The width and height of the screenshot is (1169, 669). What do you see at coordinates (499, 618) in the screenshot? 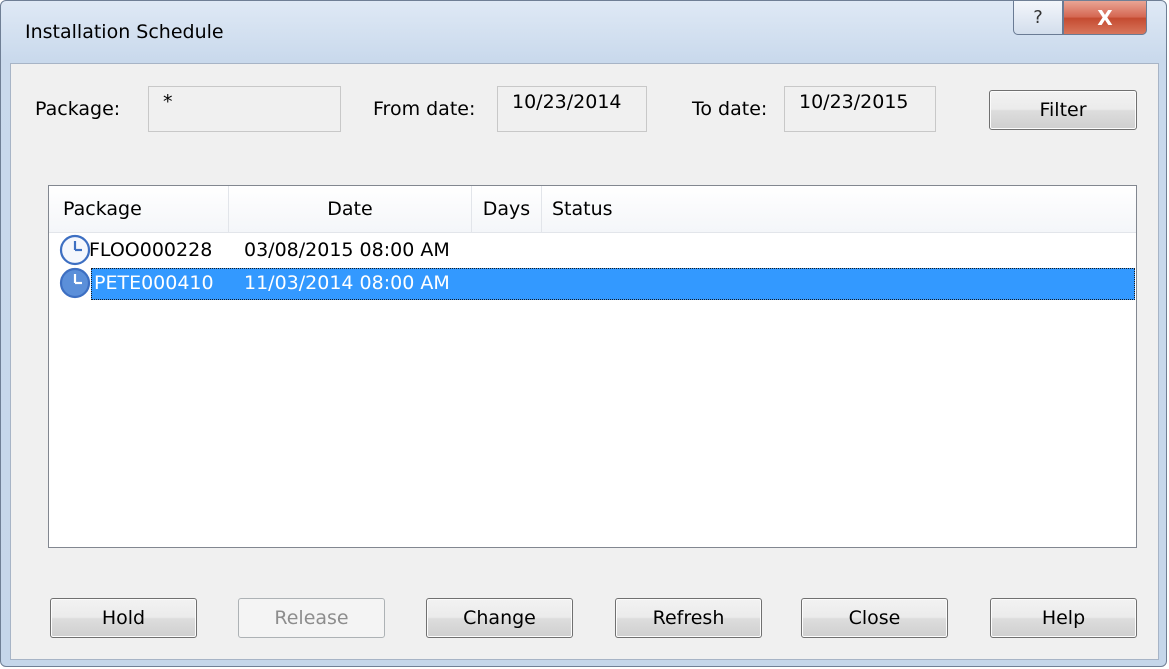
I see `change-button: Change` at bounding box center [499, 618].